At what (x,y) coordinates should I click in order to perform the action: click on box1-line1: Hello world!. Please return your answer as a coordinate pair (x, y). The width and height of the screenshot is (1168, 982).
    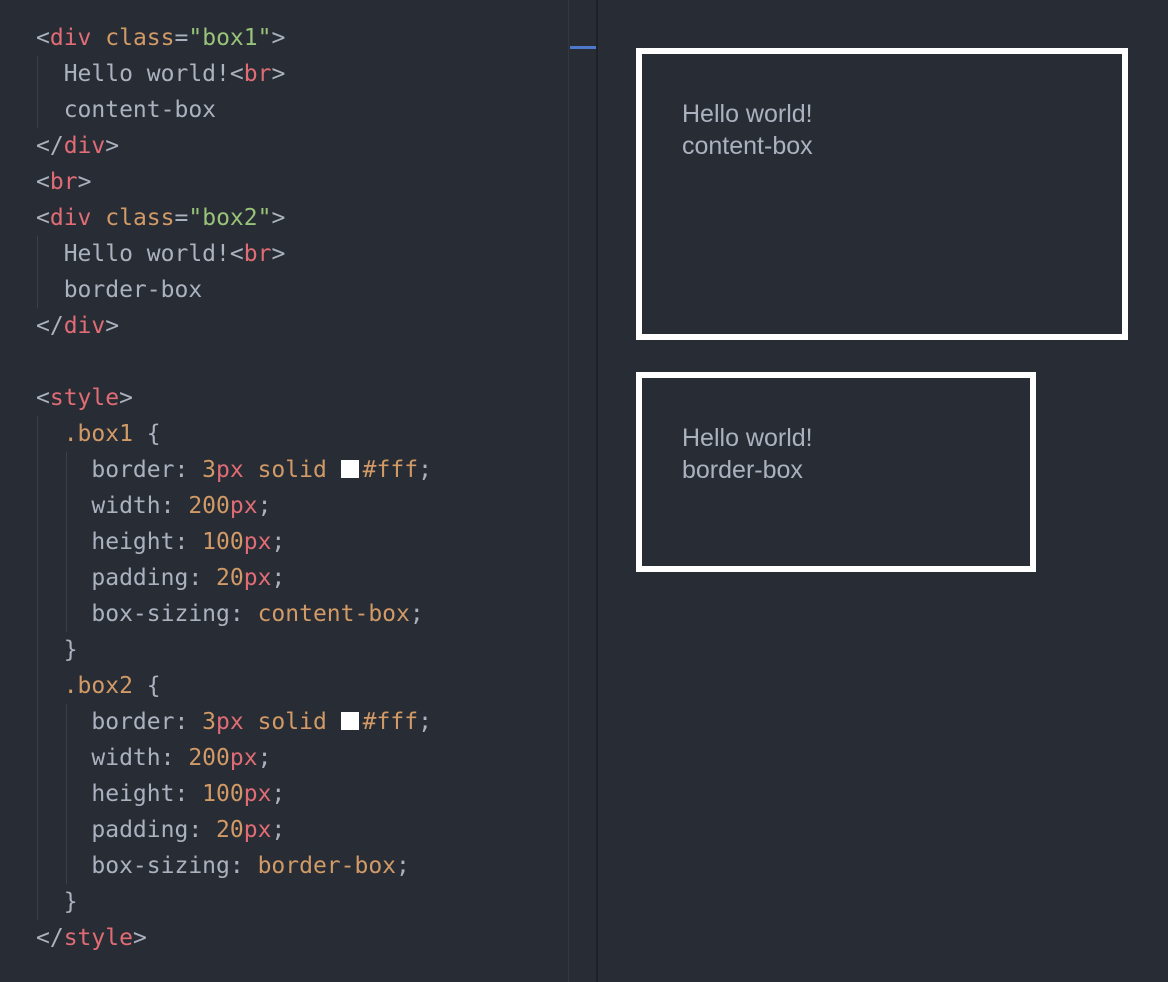
    Looking at the image, I should click on (747, 114).